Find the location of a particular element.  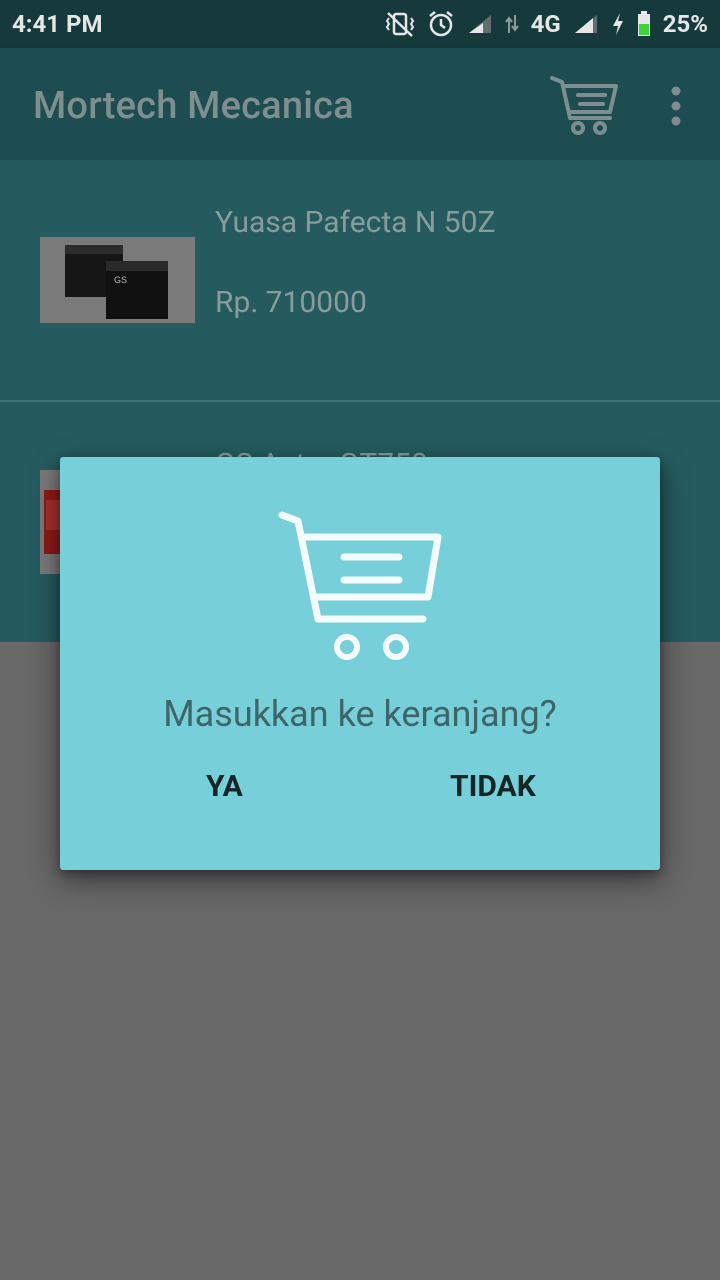

status-icons: 4G 25% is located at coordinates (546, 24).